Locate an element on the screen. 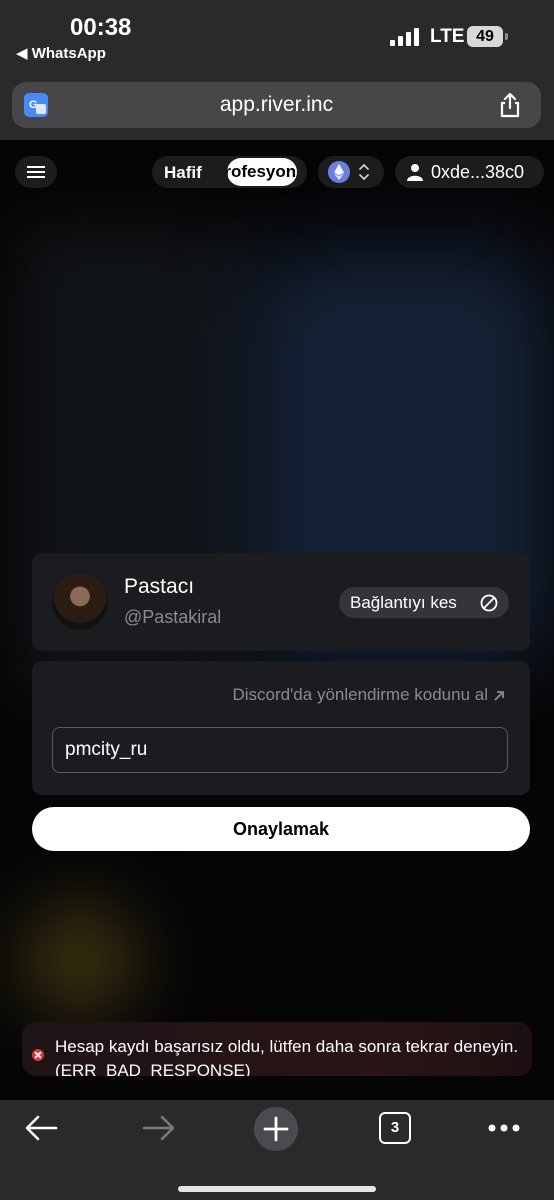  app-navbar: Hafif Profesyonel 0xde...38c0 is located at coordinates (277, 172).